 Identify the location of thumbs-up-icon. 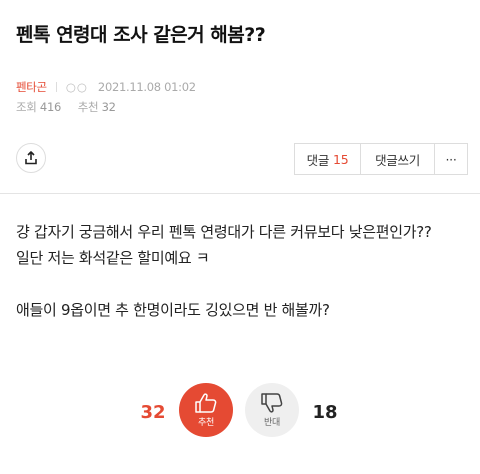
(206, 403).